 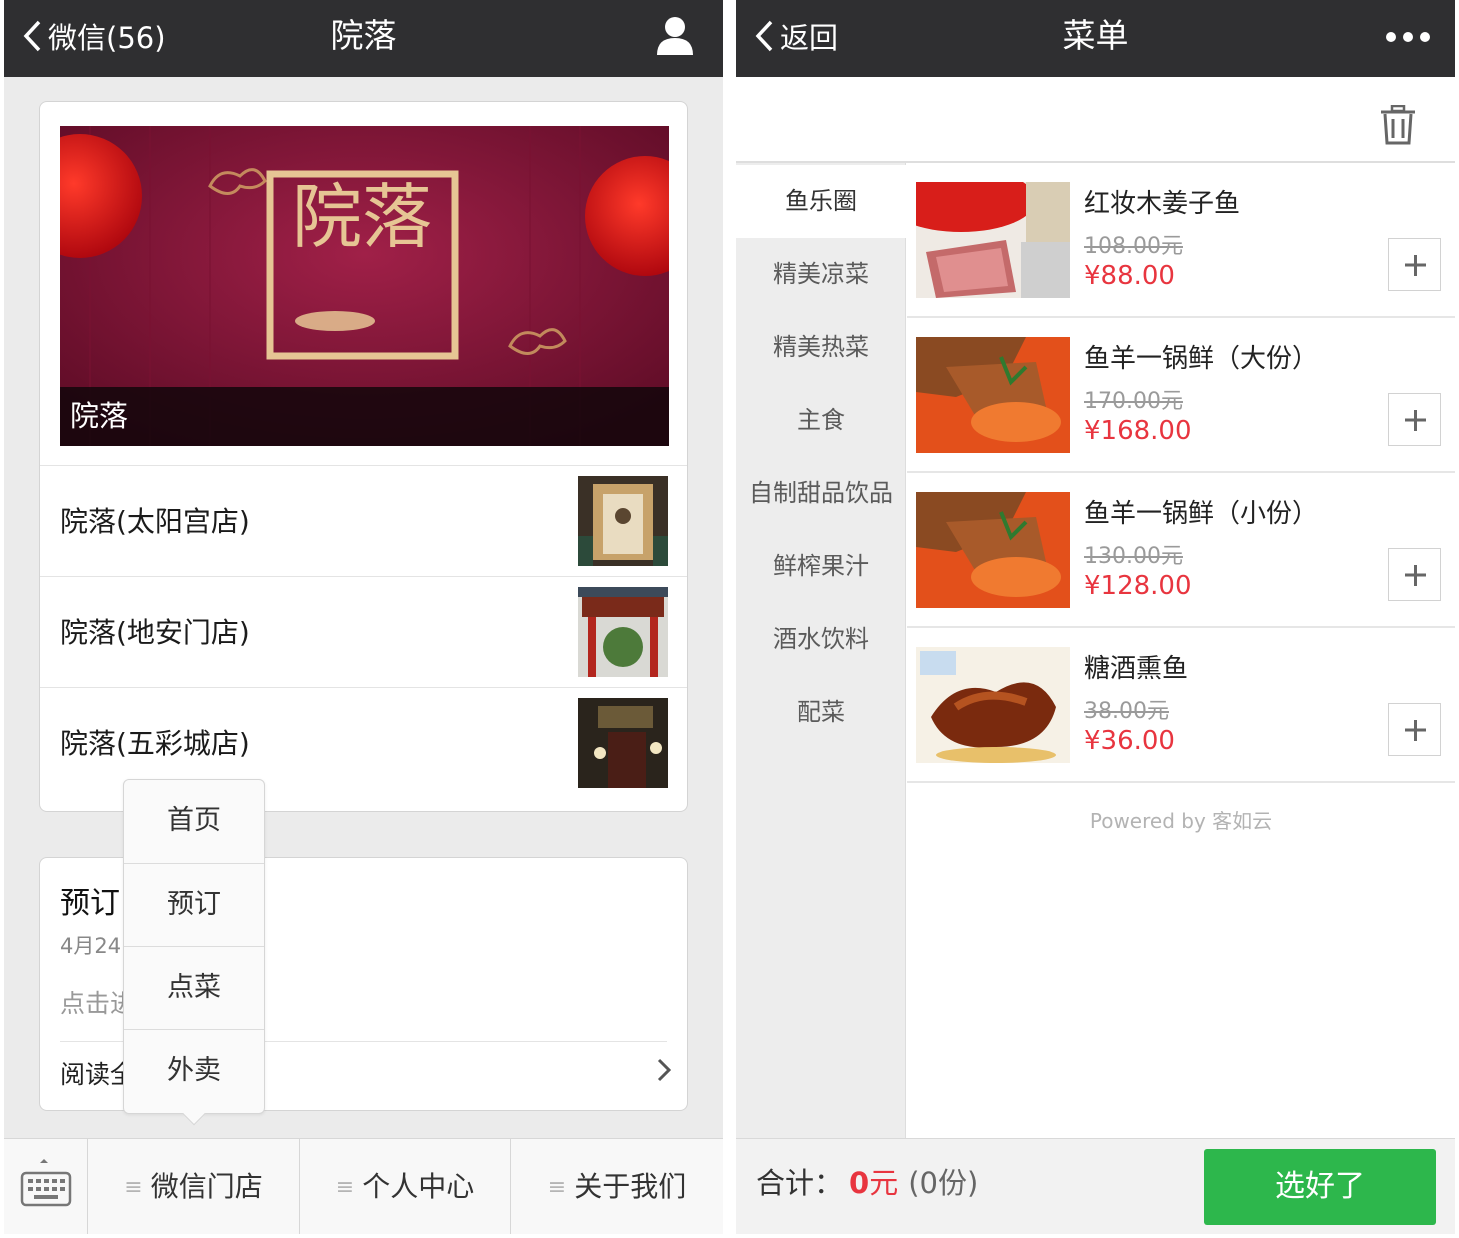 I want to click on menu-tab-about-us: ≡ 关于我们, so click(x=617, y=1186).